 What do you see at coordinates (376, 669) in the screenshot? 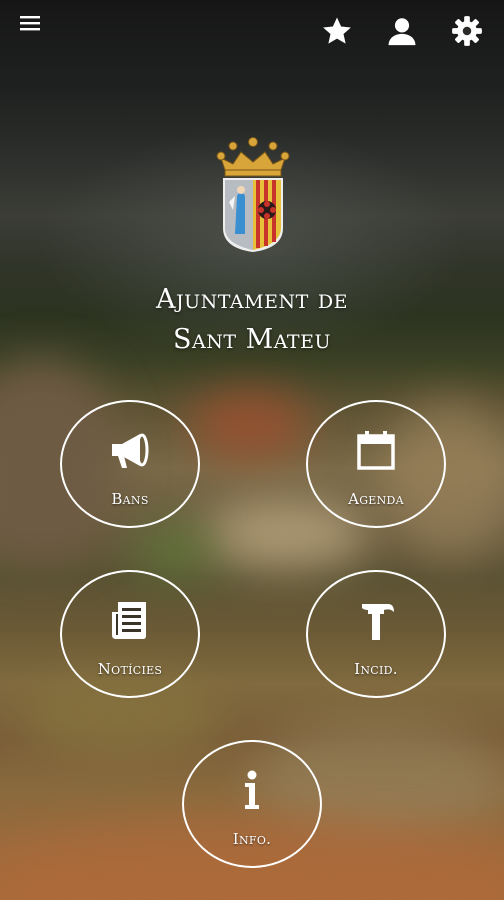
I see `tile-label: Incid.` at bounding box center [376, 669].